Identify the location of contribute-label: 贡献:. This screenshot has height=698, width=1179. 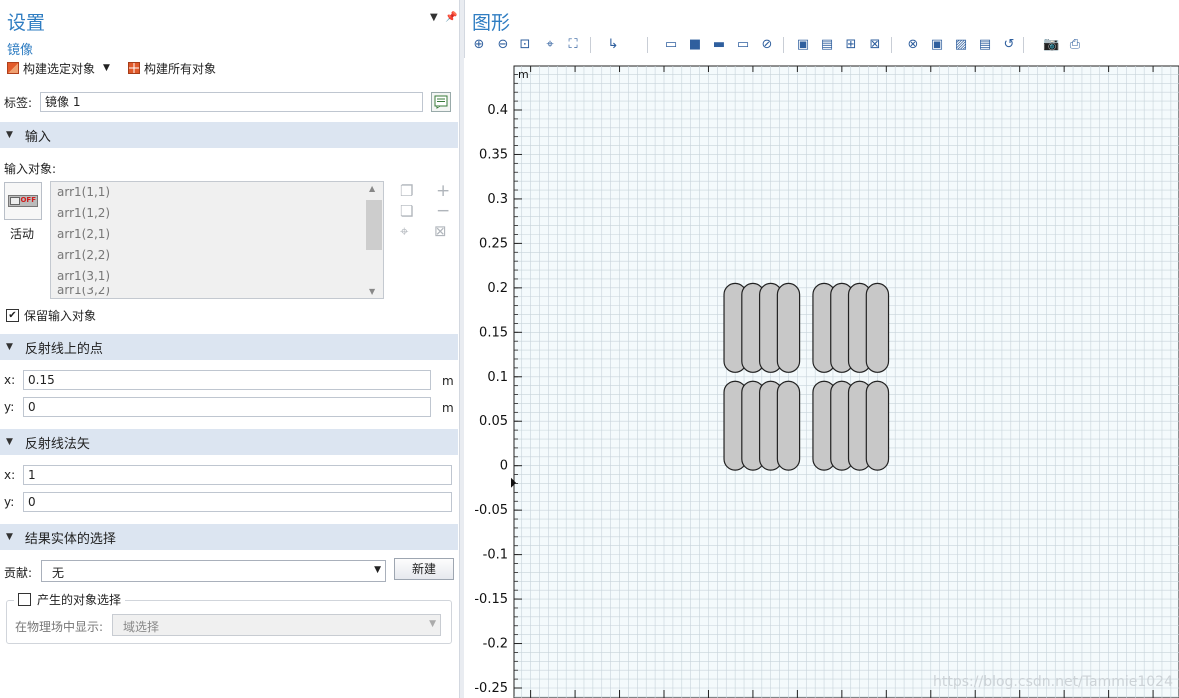
(18, 573).